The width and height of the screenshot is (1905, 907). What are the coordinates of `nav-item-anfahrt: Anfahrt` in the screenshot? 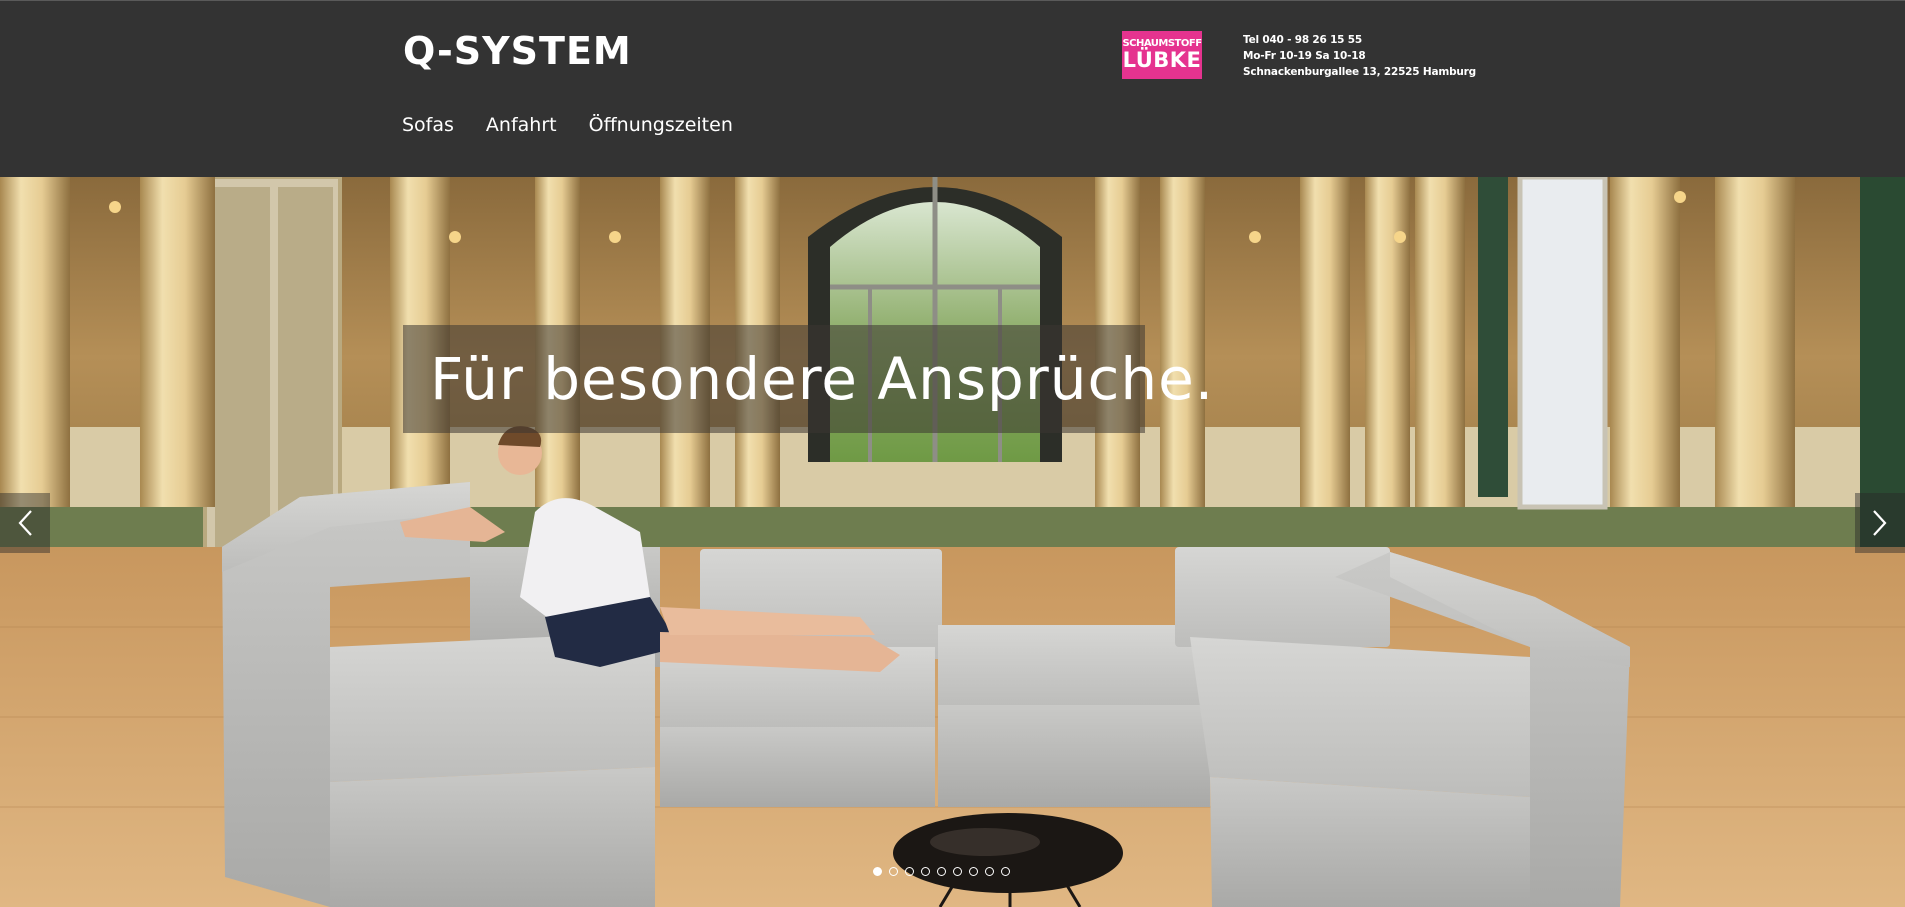 It's located at (521, 125).